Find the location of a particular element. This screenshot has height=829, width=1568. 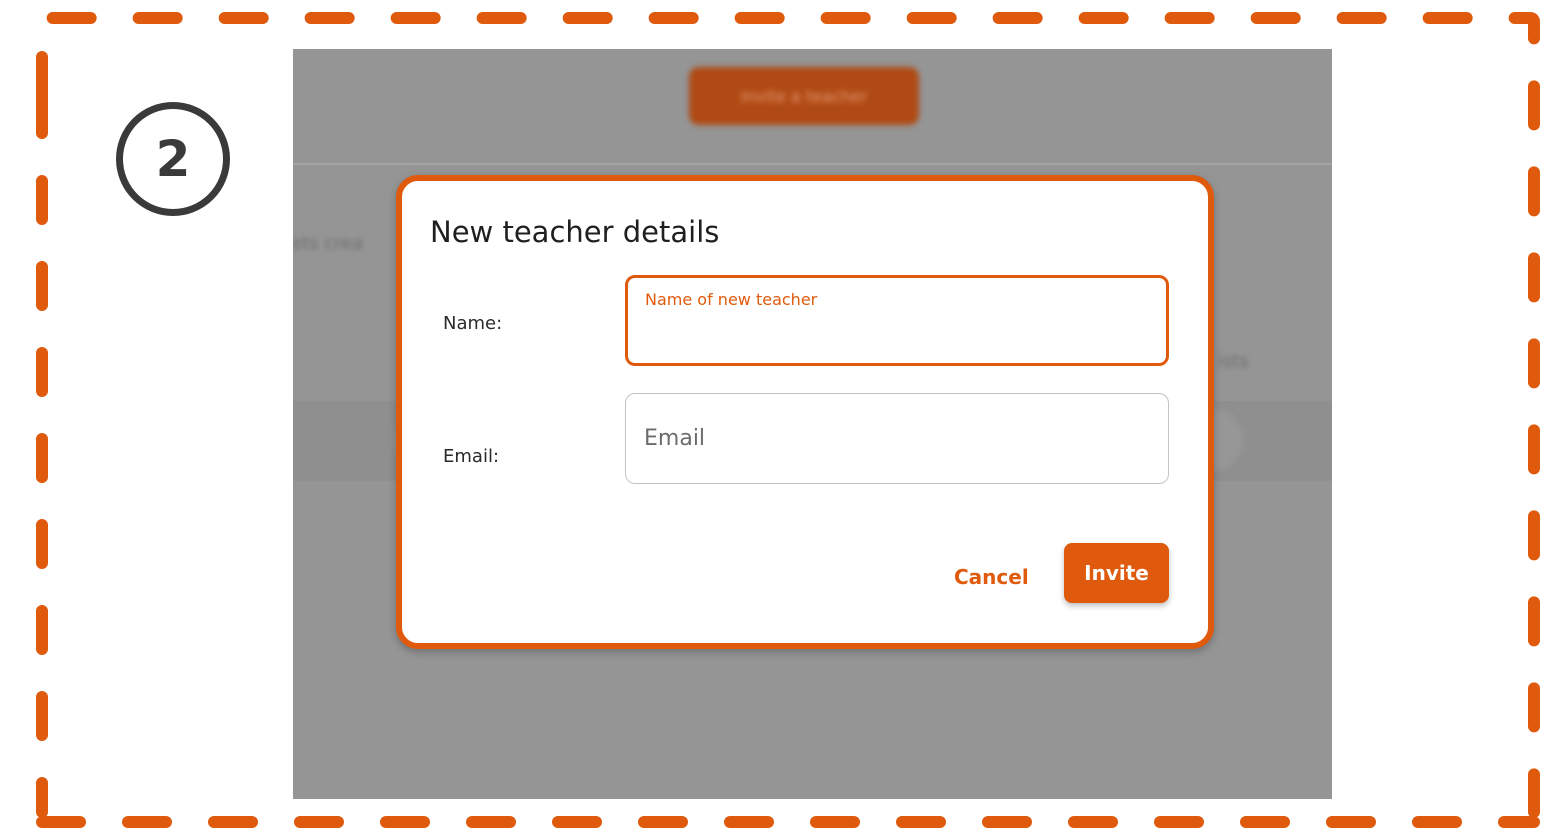

invite-button: Invite is located at coordinates (1116, 573).